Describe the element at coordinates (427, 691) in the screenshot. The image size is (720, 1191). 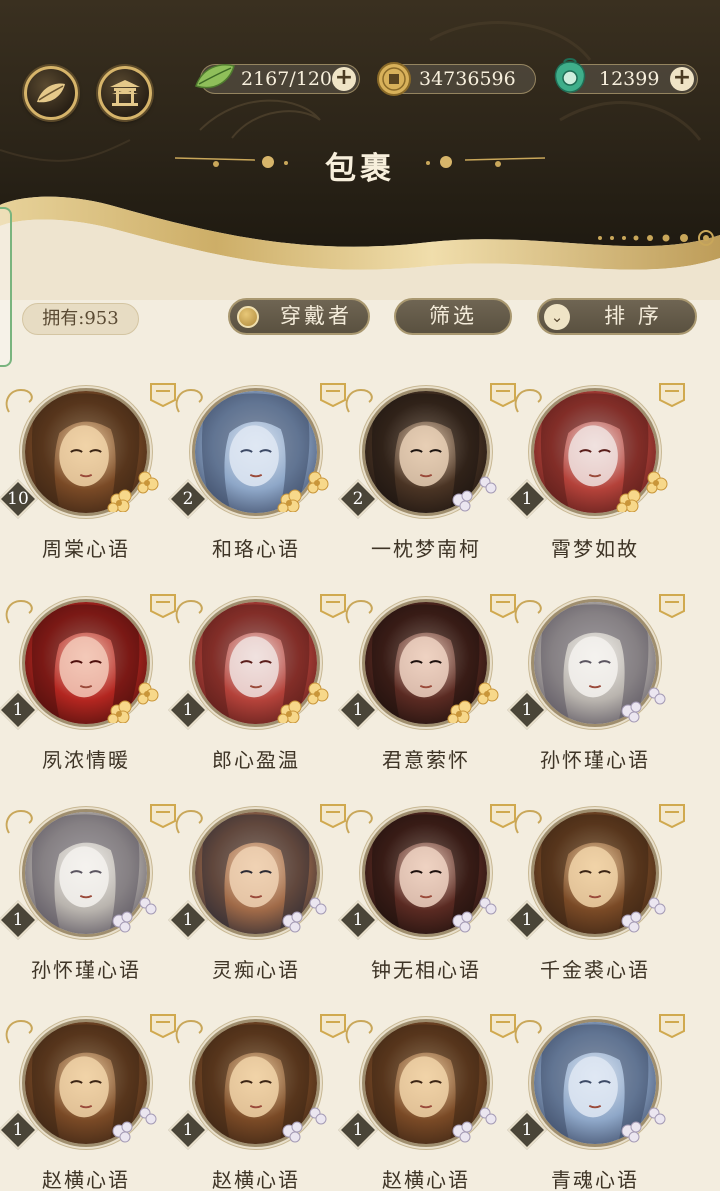
I see `item-card: 1 君意萦怀` at that location.